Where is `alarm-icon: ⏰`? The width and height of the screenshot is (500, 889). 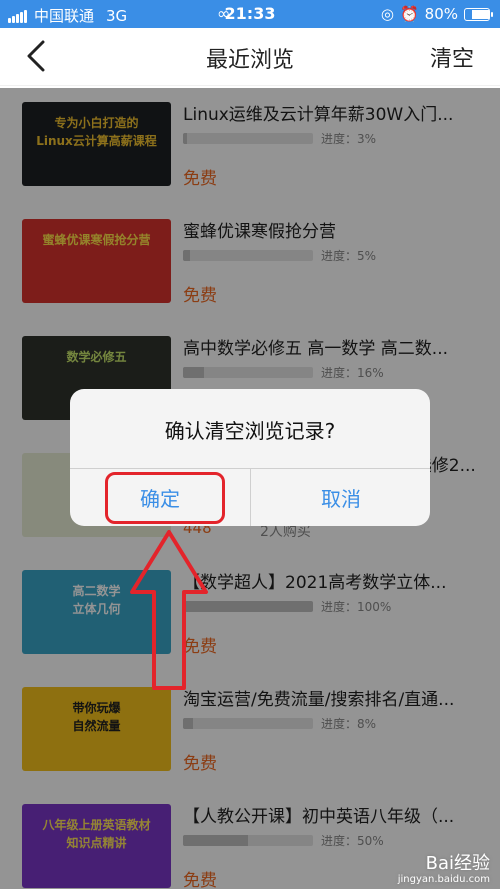
alarm-icon: ⏰ is located at coordinates (409, 14).